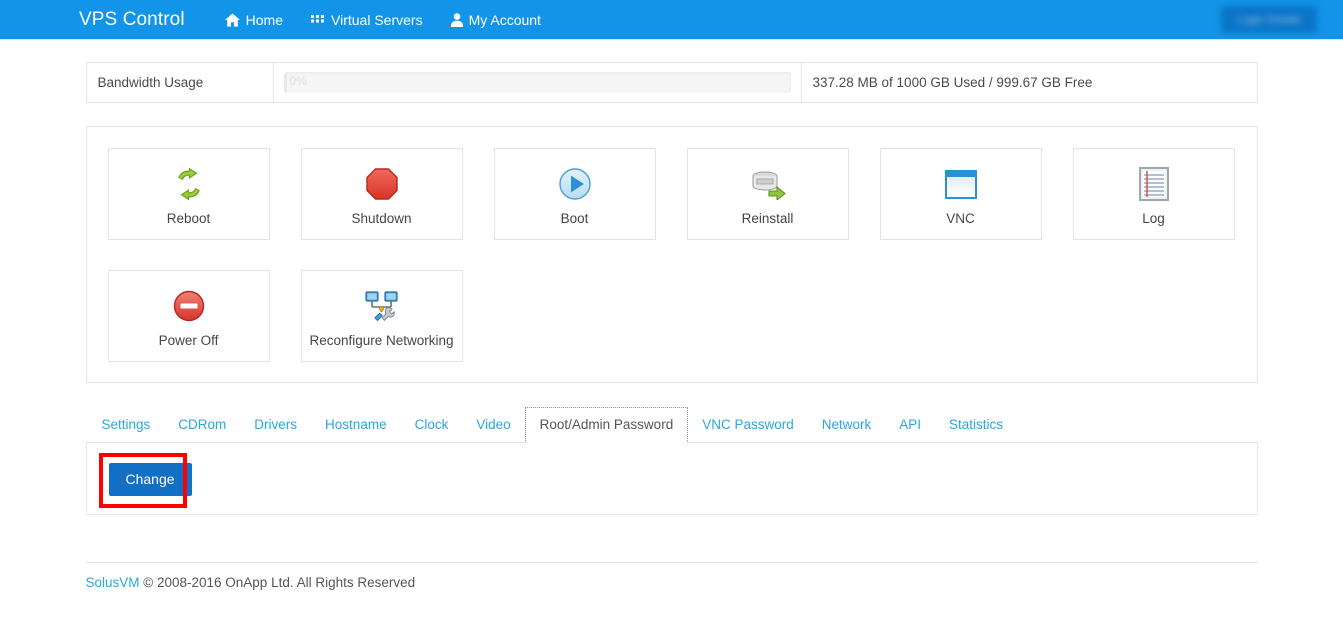  What do you see at coordinates (976, 425) in the screenshot?
I see `tab-statistics: Statistics` at bounding box center [976, 425].